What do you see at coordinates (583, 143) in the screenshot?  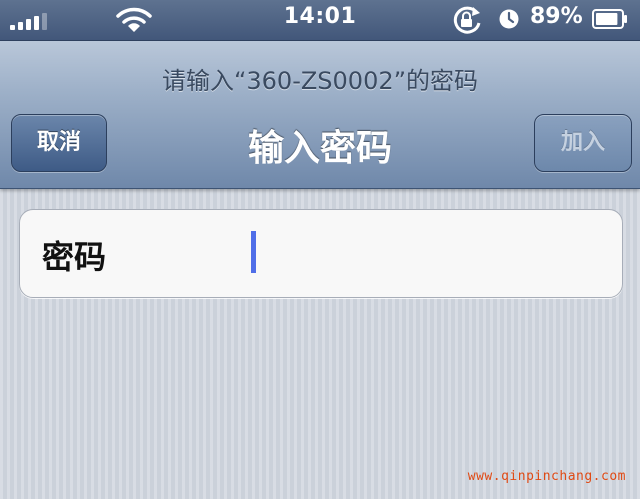 I see `join-button: 加入` at bounding box center [583, 143].